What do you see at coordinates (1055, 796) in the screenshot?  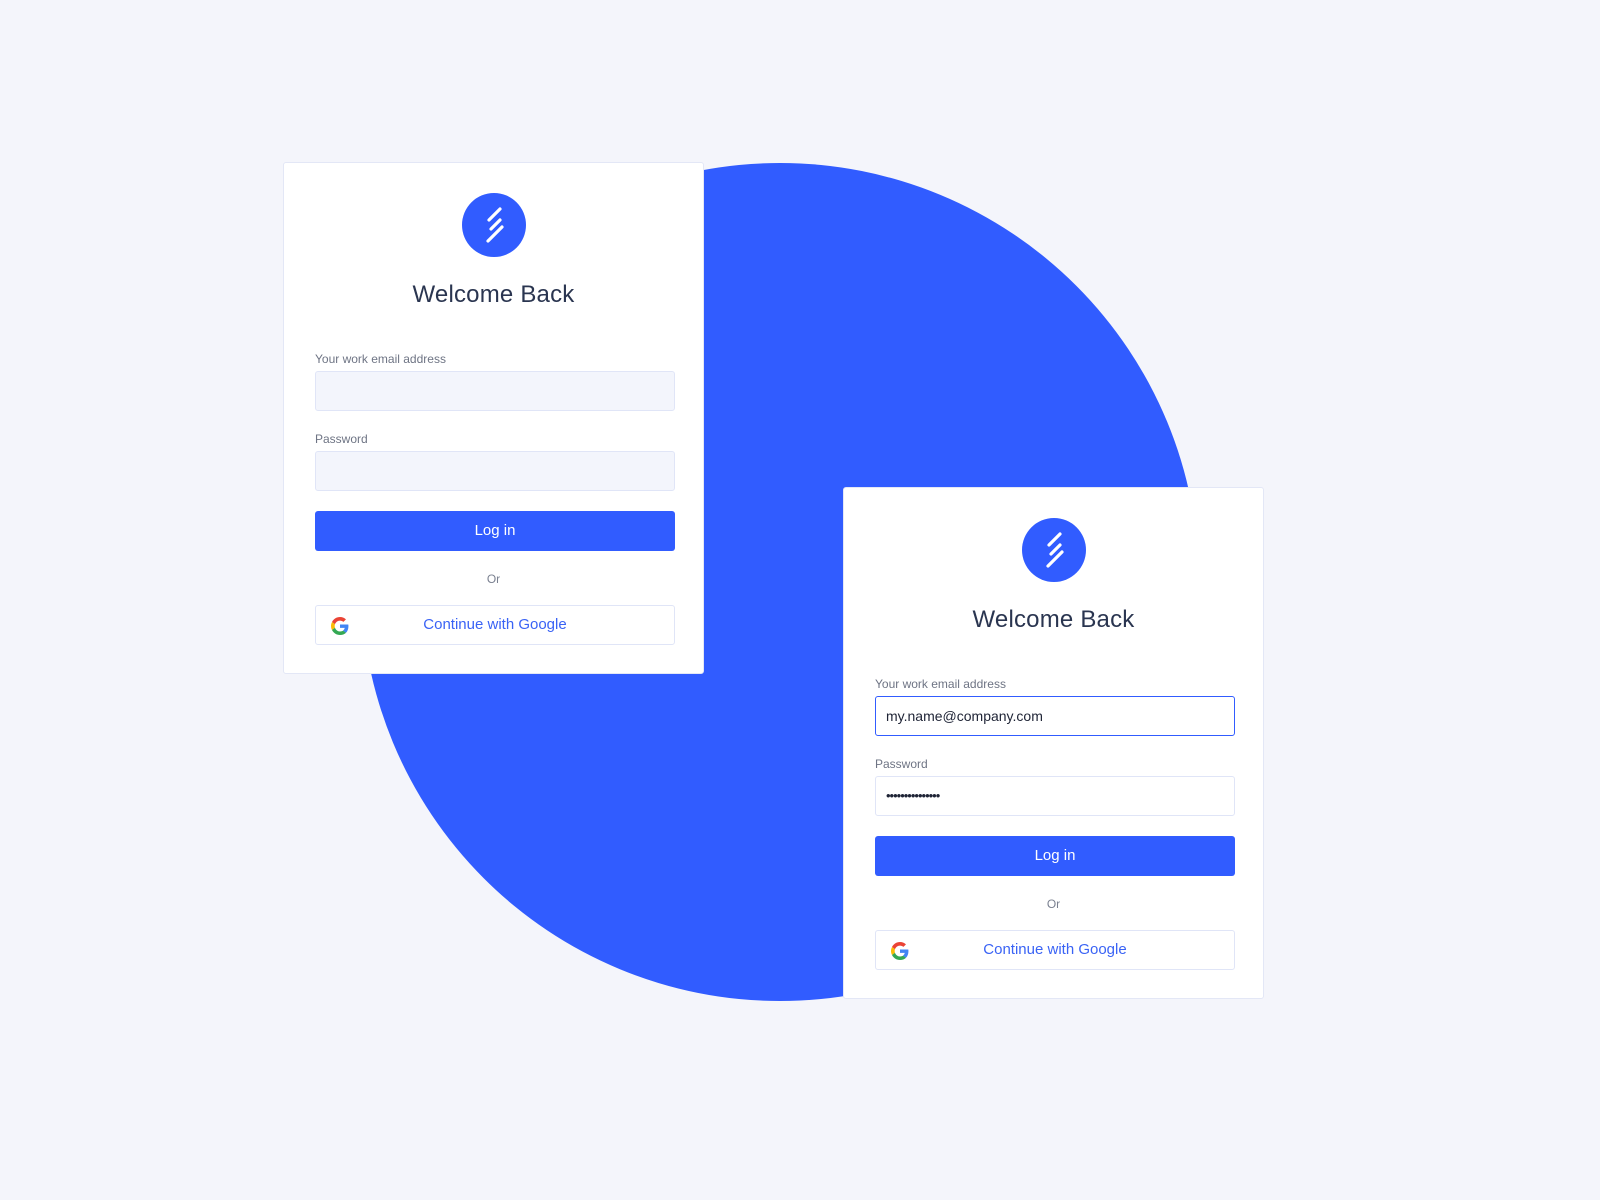 I see `password-input: •••••••••••••••` at bounding box center [1055, 796].